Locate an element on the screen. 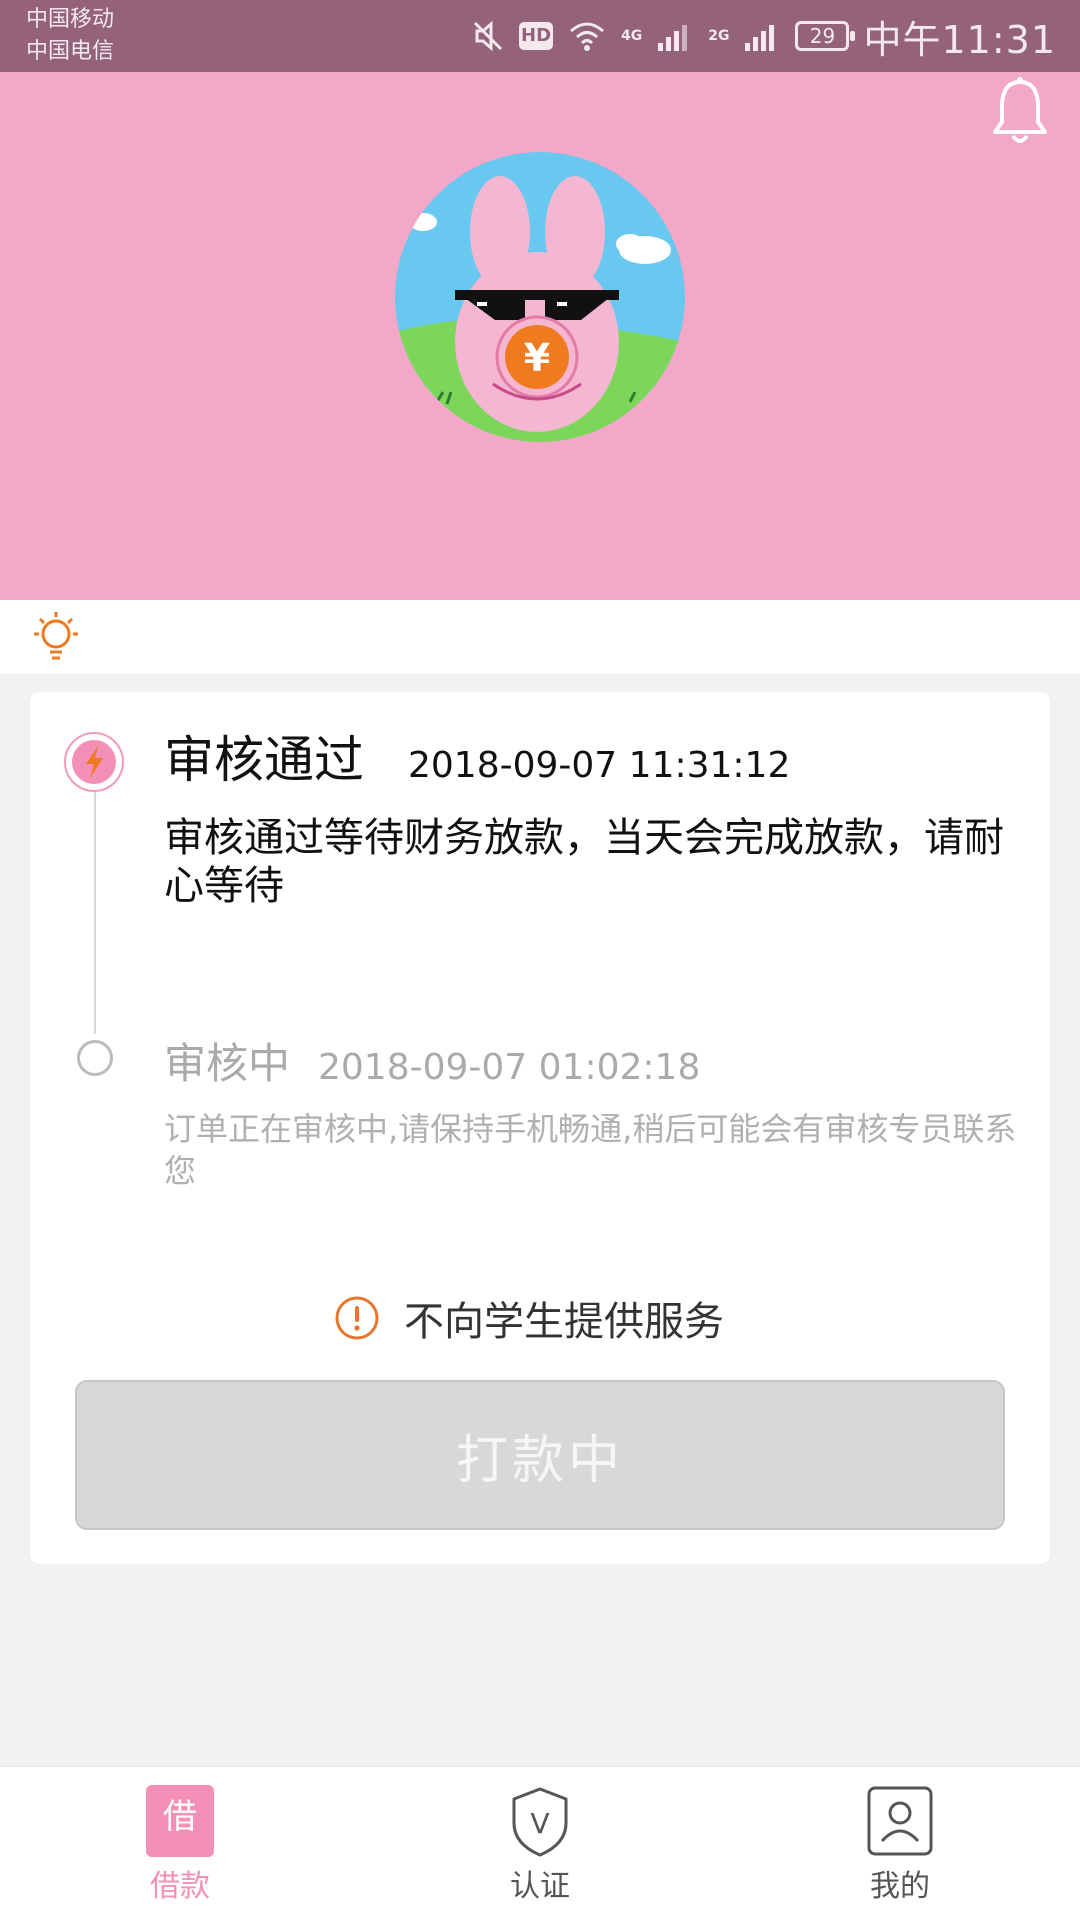  lightning-icon is located at coordinates (94, 762).